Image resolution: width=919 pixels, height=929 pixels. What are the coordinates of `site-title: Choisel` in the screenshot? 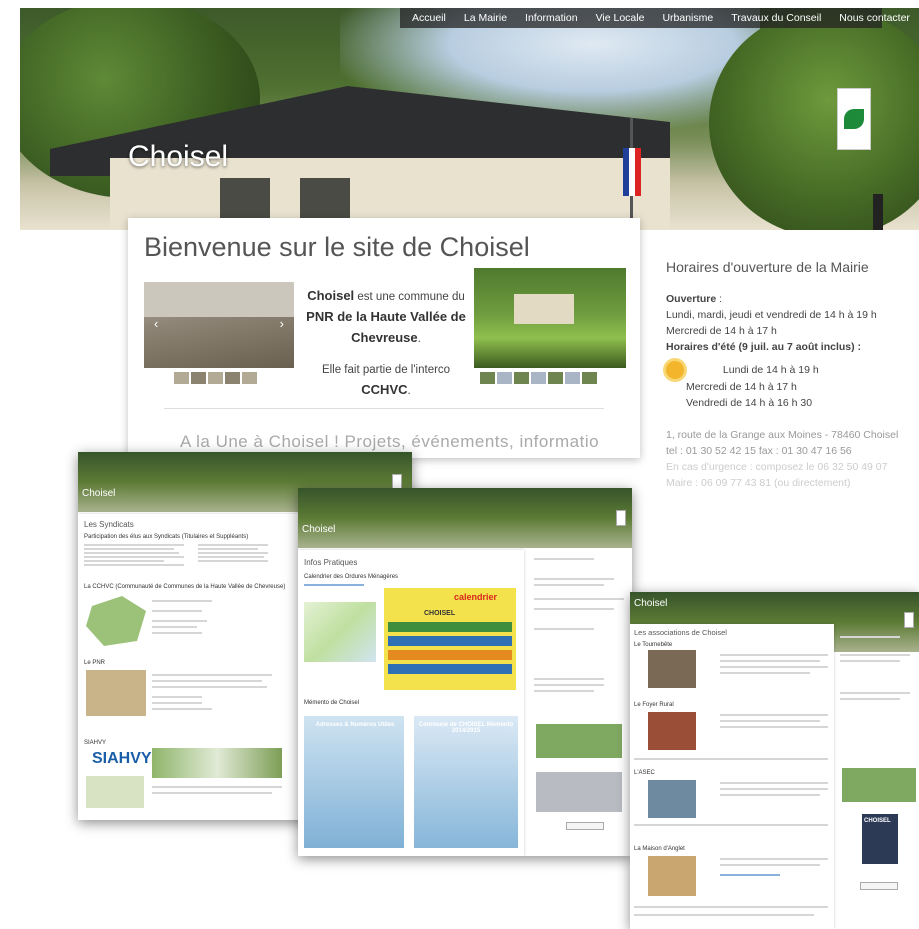 It's located at (178, 157).